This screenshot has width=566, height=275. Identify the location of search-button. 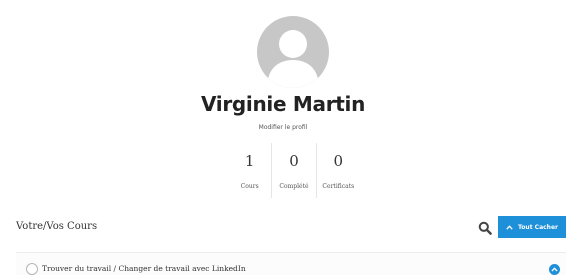
(485, 227).